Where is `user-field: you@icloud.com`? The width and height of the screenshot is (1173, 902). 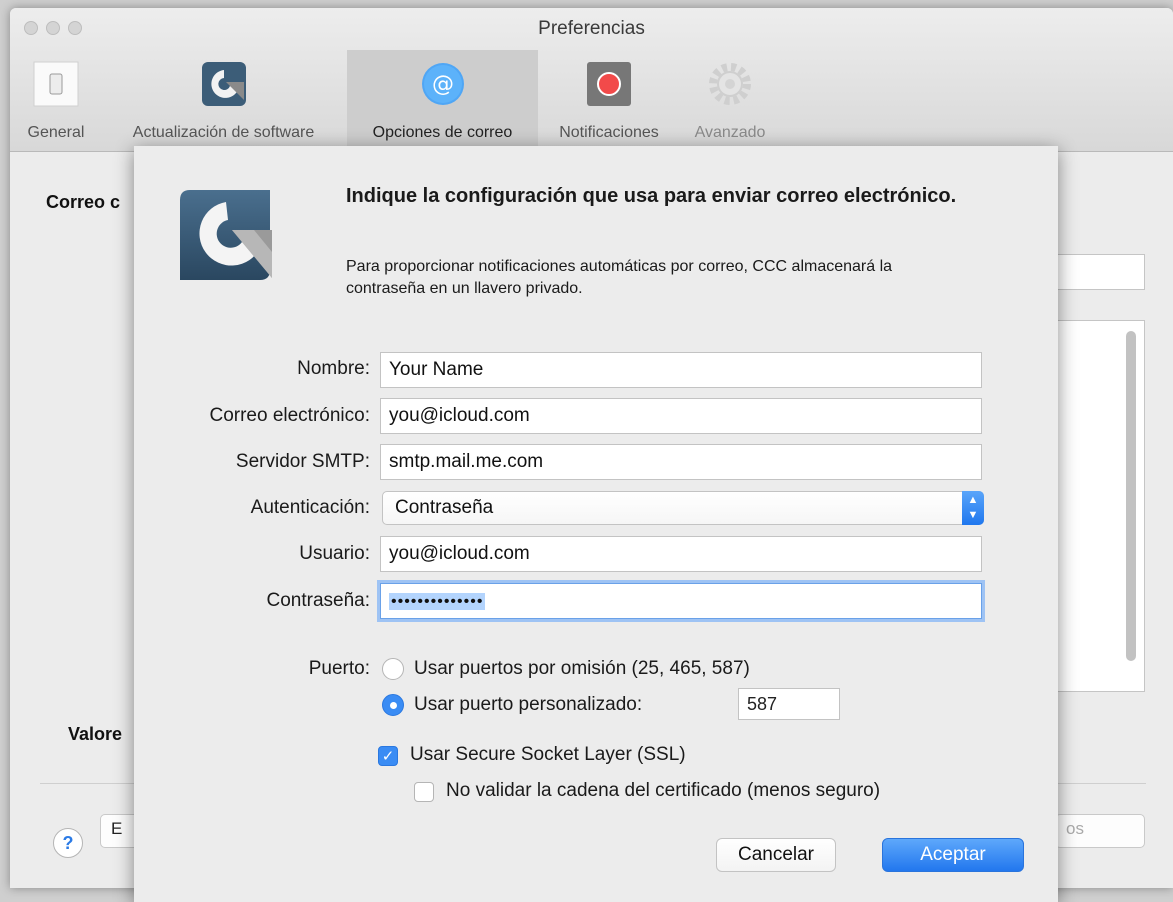 user-field: you@icloud.com is located at coordinates (681, 554).